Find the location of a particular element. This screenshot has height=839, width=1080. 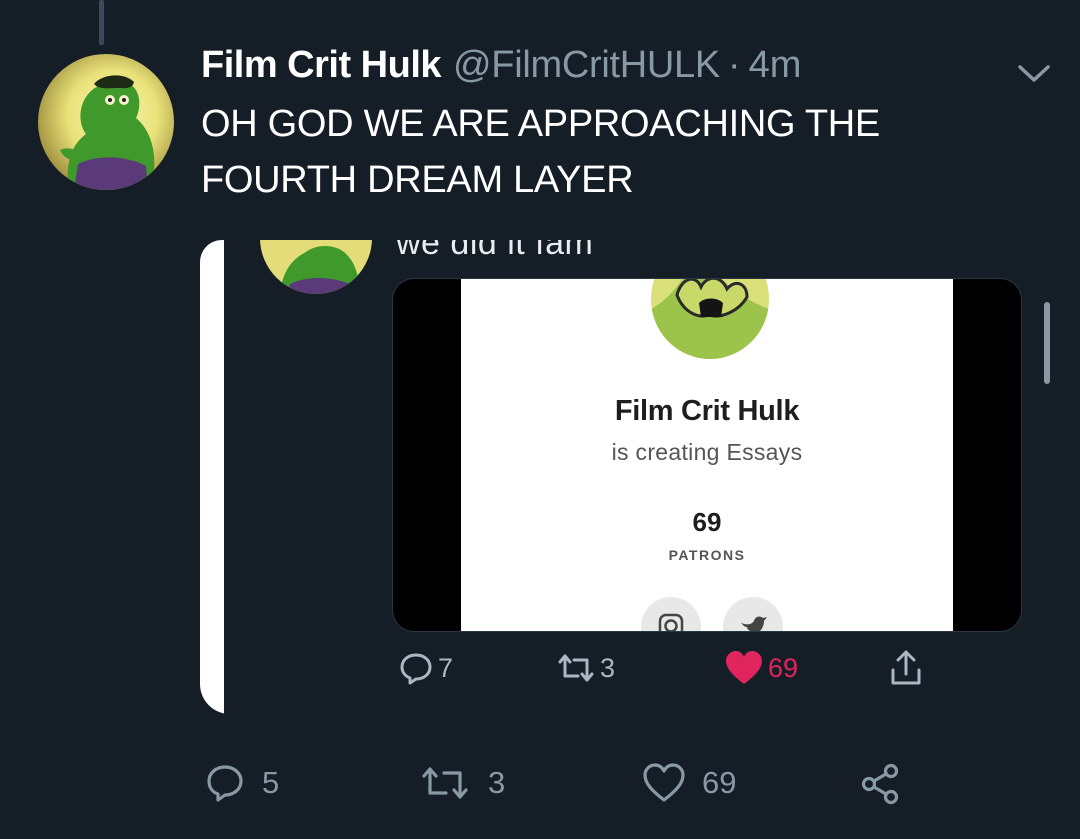

like-count: 69 is located at coordinates (719, 782).